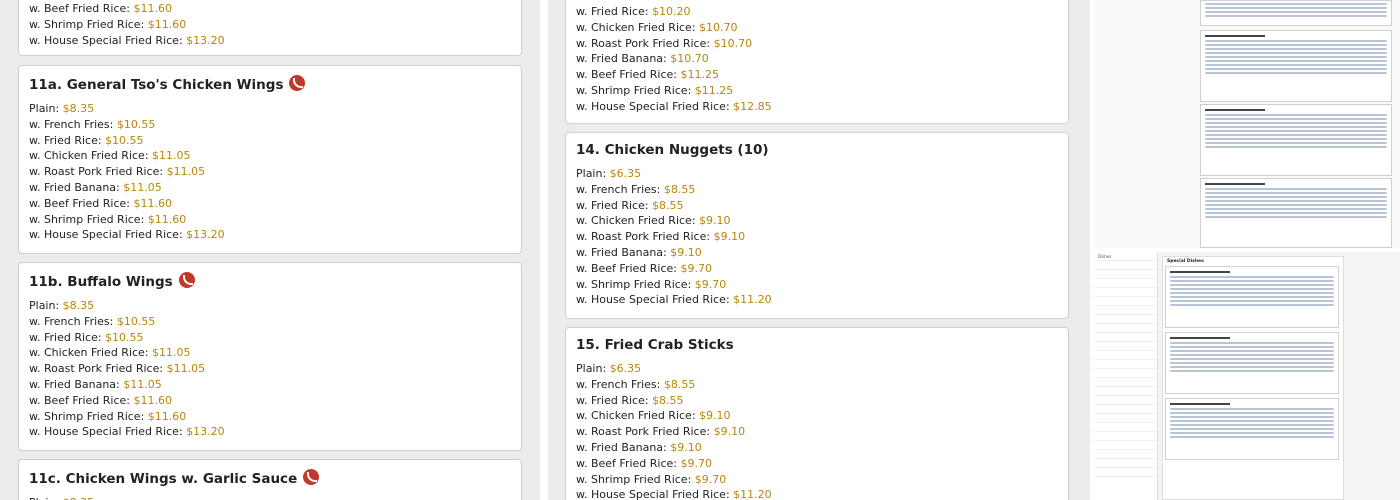 The width and height of the screenshot is (1400, 500). What do you see at coordinates (655, 345) in the screenshot?
I see `dish-title-text: 15. Fried Crab Sticks` at bounding box center [655, 345].